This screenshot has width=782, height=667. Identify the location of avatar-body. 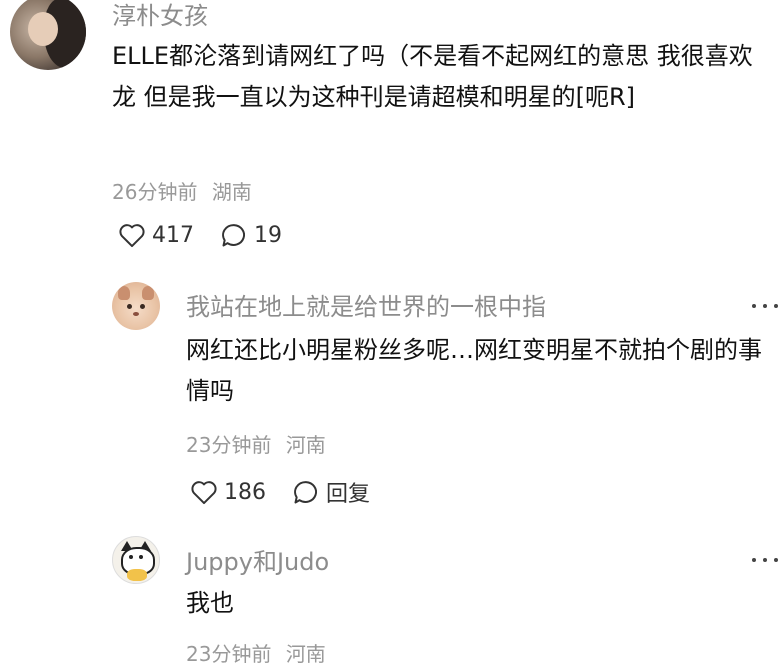
(137, 575).